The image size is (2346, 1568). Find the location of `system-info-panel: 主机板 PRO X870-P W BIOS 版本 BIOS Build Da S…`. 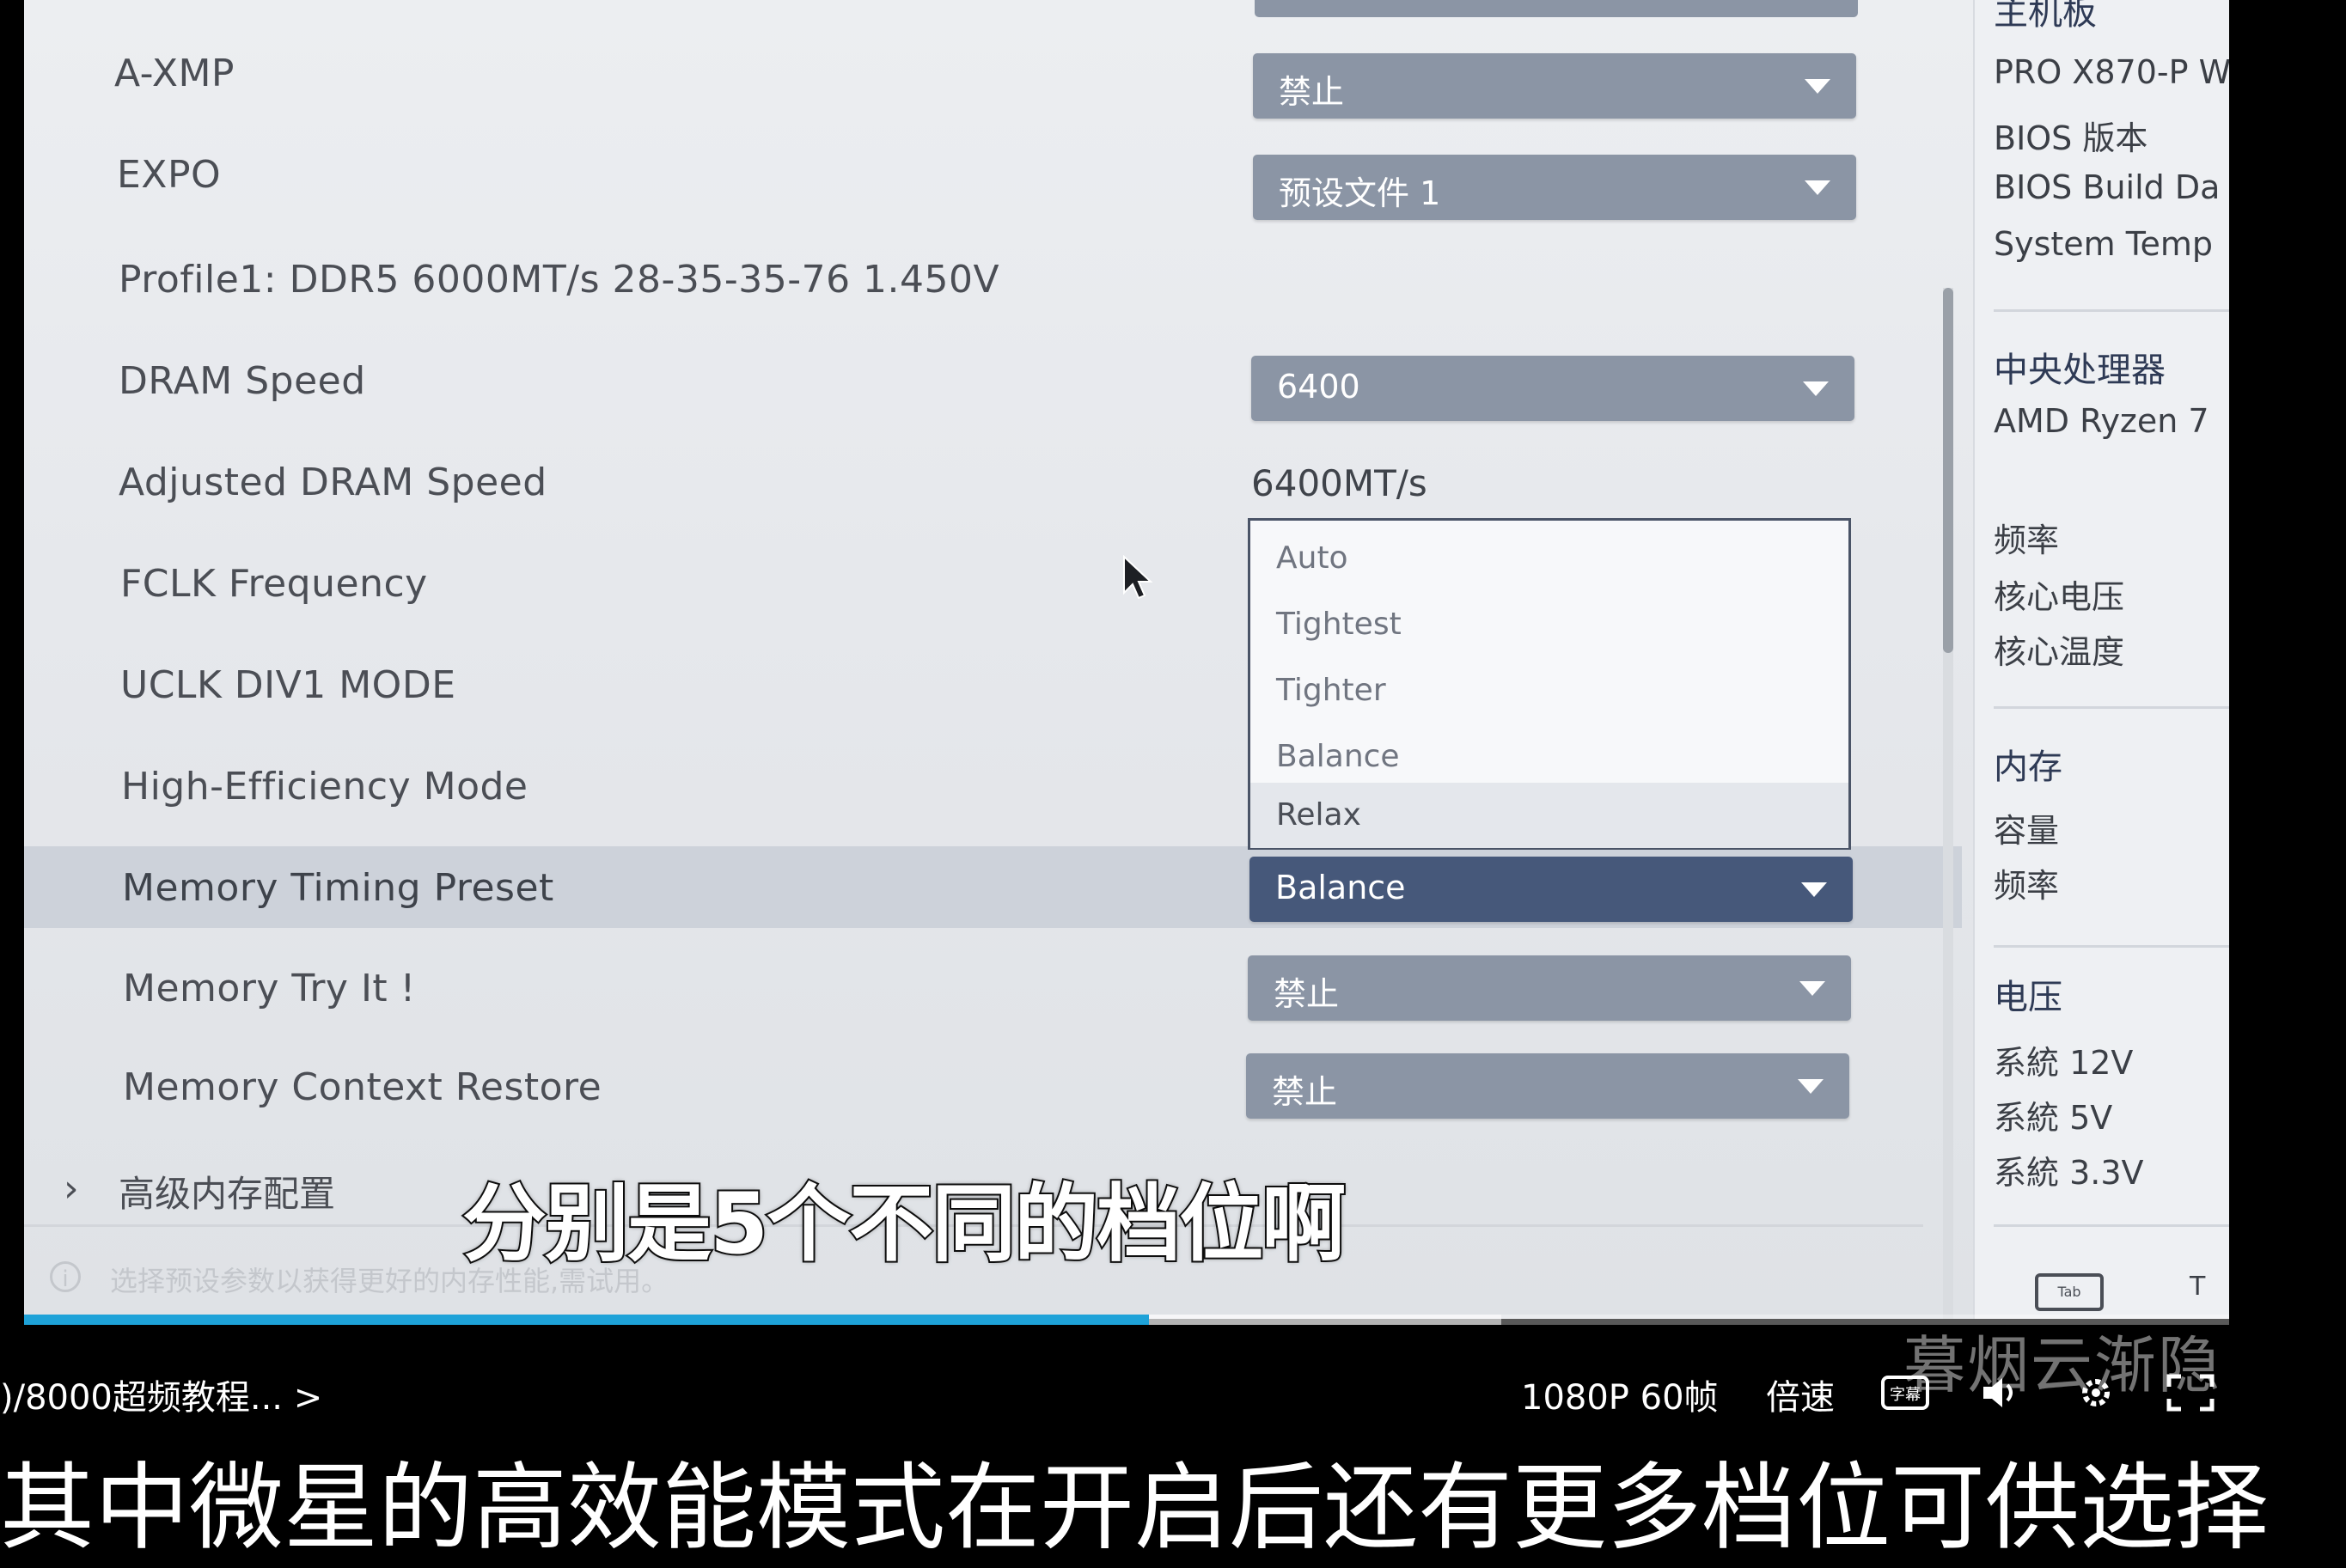

system-info-panel: 主机板 PRO X870-P W BIOS 版本 BIOS Build Da S… is located at coordinates (2101, 659).